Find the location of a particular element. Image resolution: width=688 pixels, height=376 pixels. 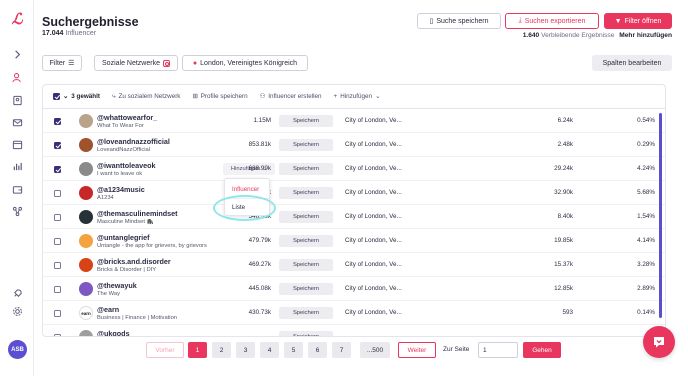

add-action: + Hinzufügen ⌄ is located at coordinates (357, 96).